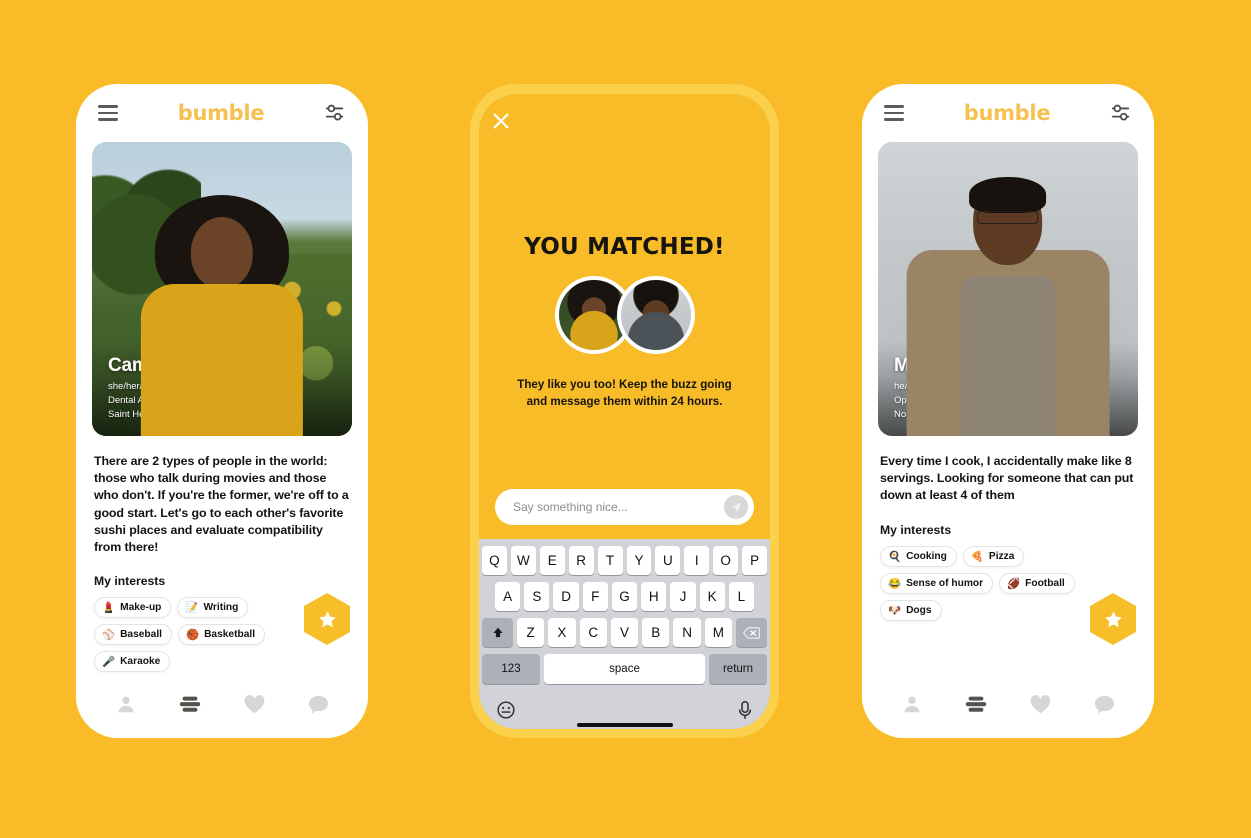 This screenshot has height=838, width=1251. What do you see at coordinates (192, 635) in the screenshot?
I see `basketball-icon: 🏀` at bounding box center [192, 635].